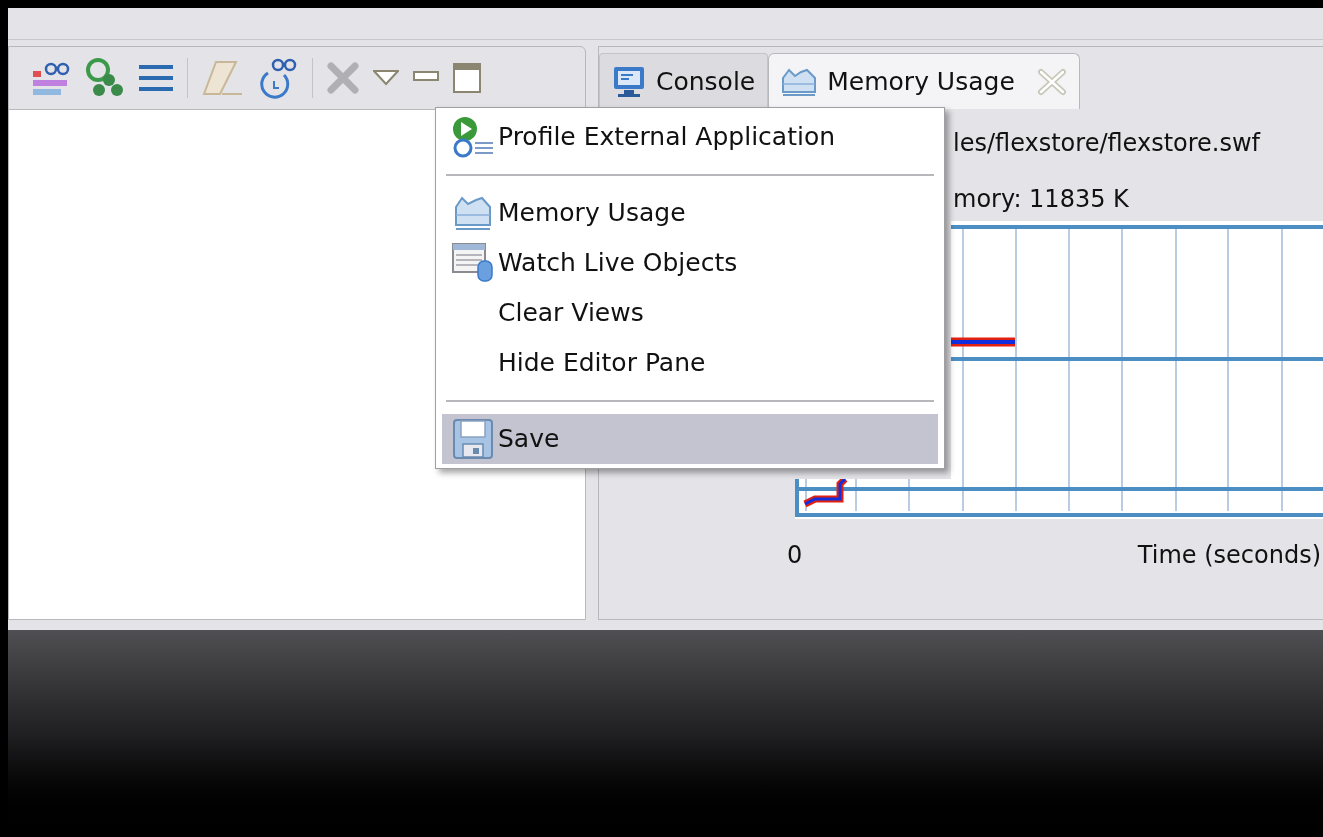 This screenshot has width=1323, height=837. I want to click on menu-item: Clear Views, so click(690, 313).